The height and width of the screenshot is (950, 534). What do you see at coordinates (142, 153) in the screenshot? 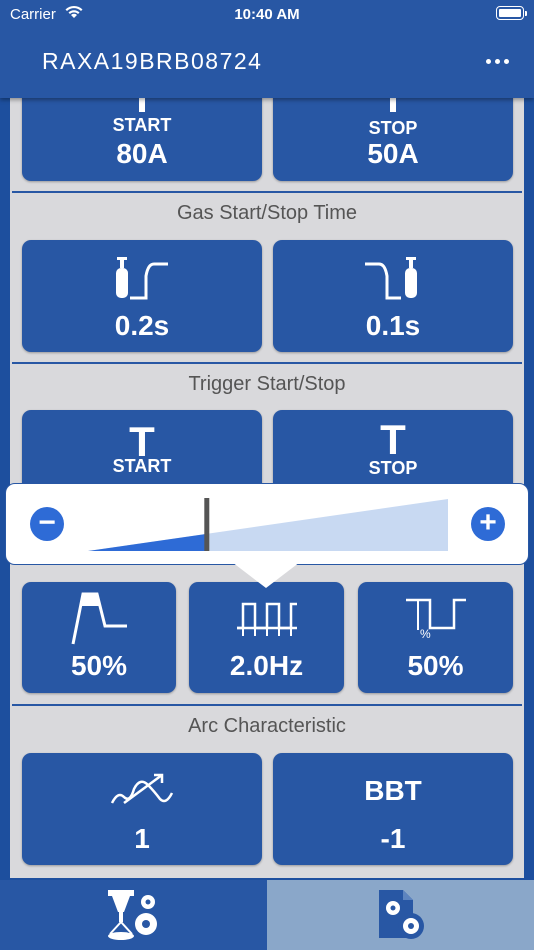
I see `start-current-value: 80A` at bounding box center [142, 153].